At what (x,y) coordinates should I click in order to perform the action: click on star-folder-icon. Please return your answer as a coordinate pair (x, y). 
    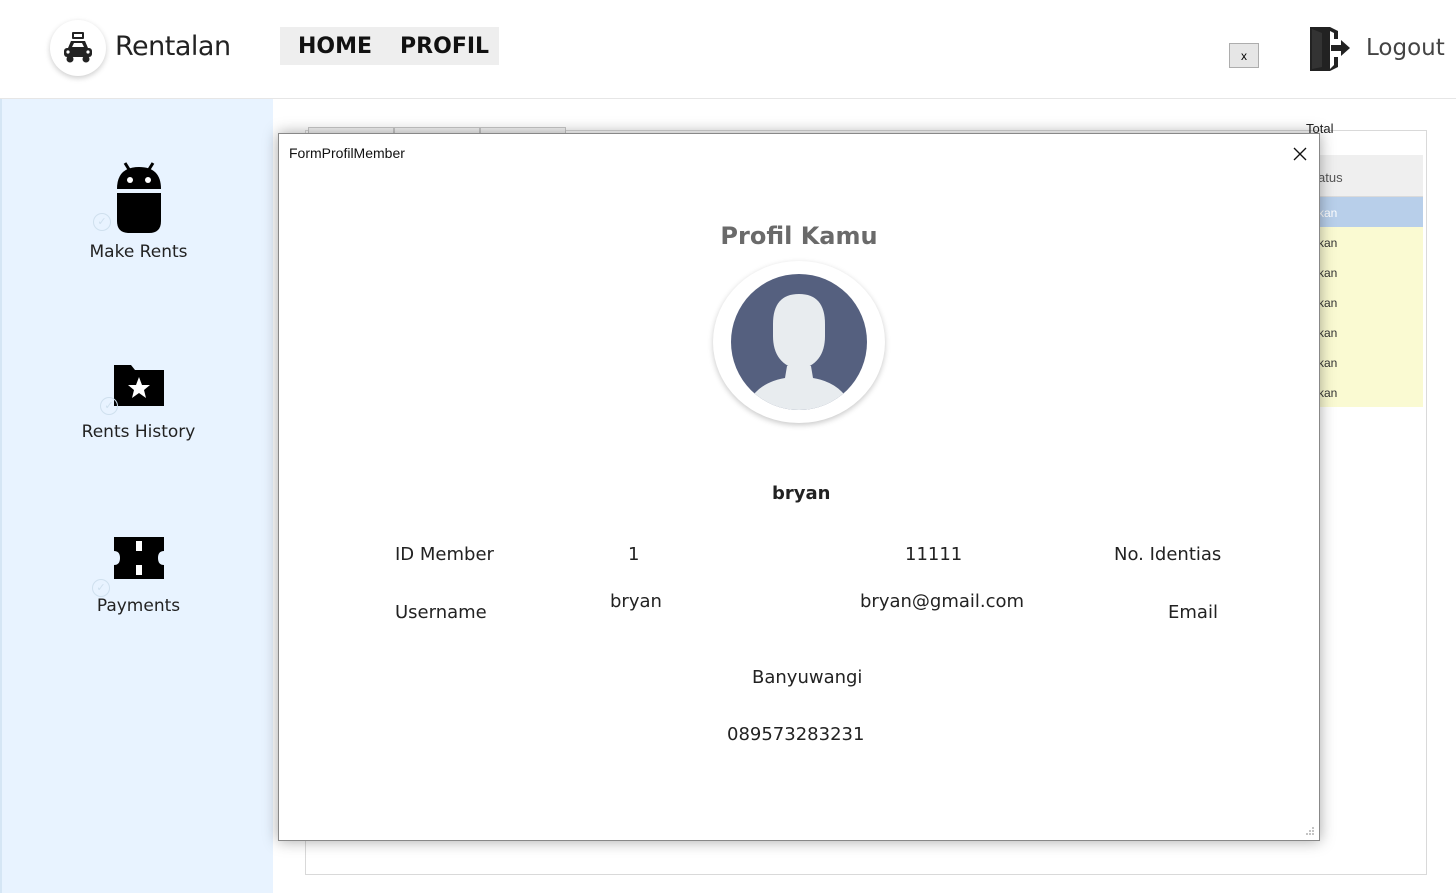
    Looking at the image, I should click on (138, 385).